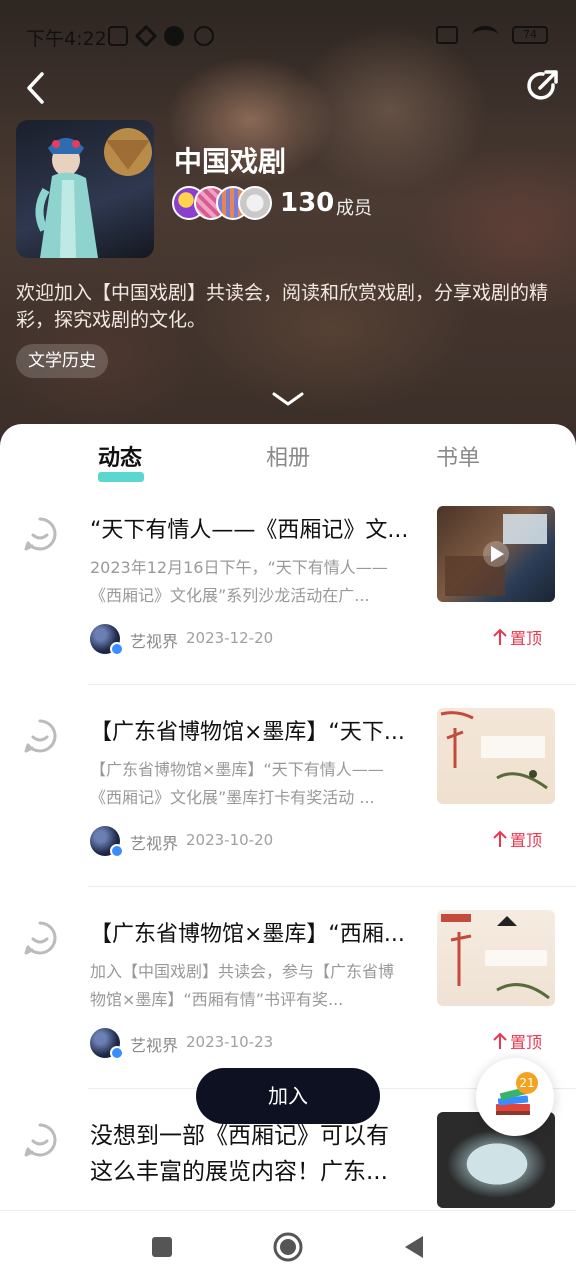 The image size is (576, 1280). Describe the element at coordinates (161, 36) in the screenshot. I see `status-notification-icons` at that location.